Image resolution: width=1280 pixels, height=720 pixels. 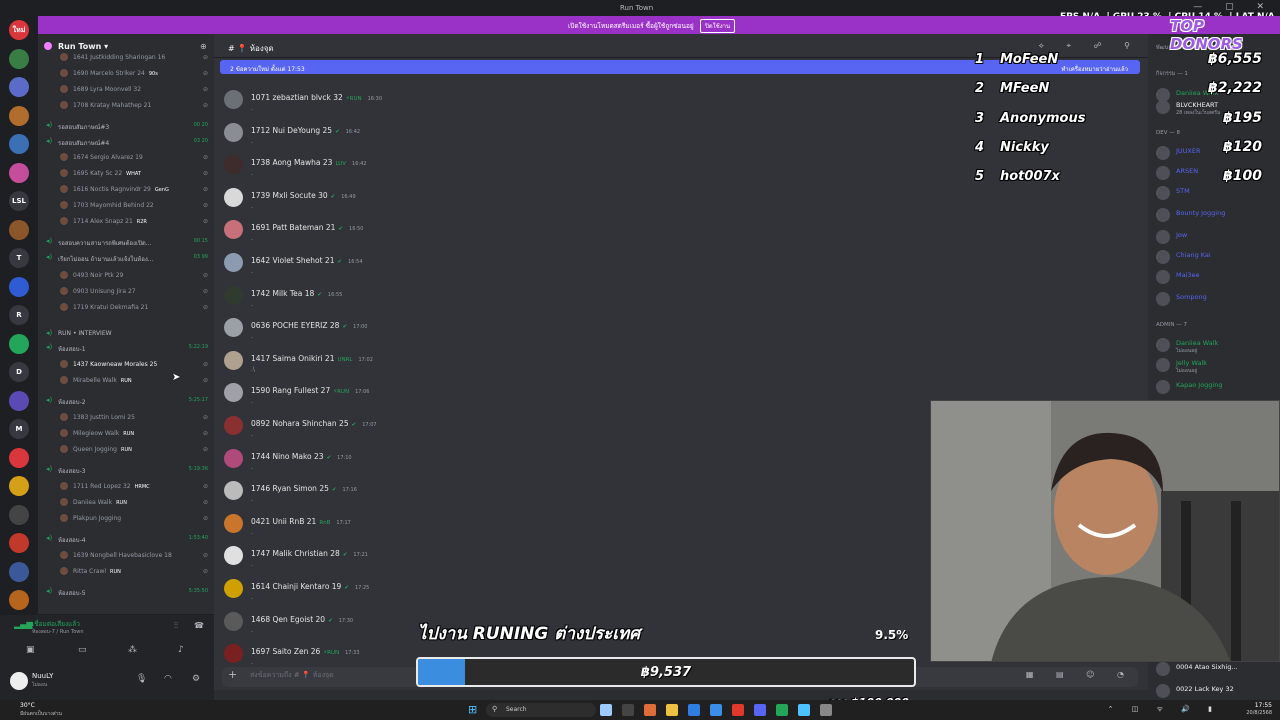 What do you see at coordinates (290, 390) in the screenshot?
I see `message-author: 1590 Rang Fullest 27` at bounding box center [290, 390].